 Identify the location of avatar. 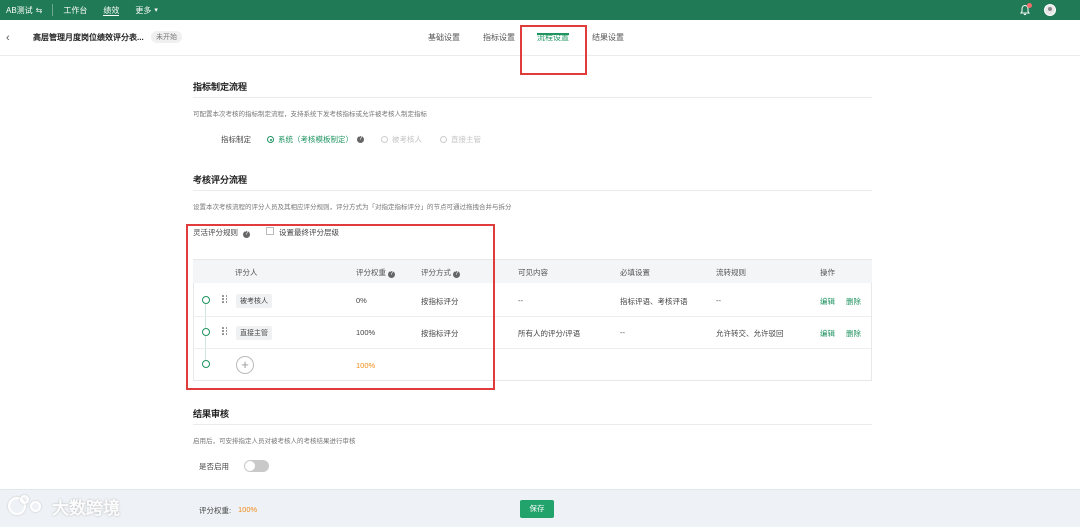
(1050, 10).